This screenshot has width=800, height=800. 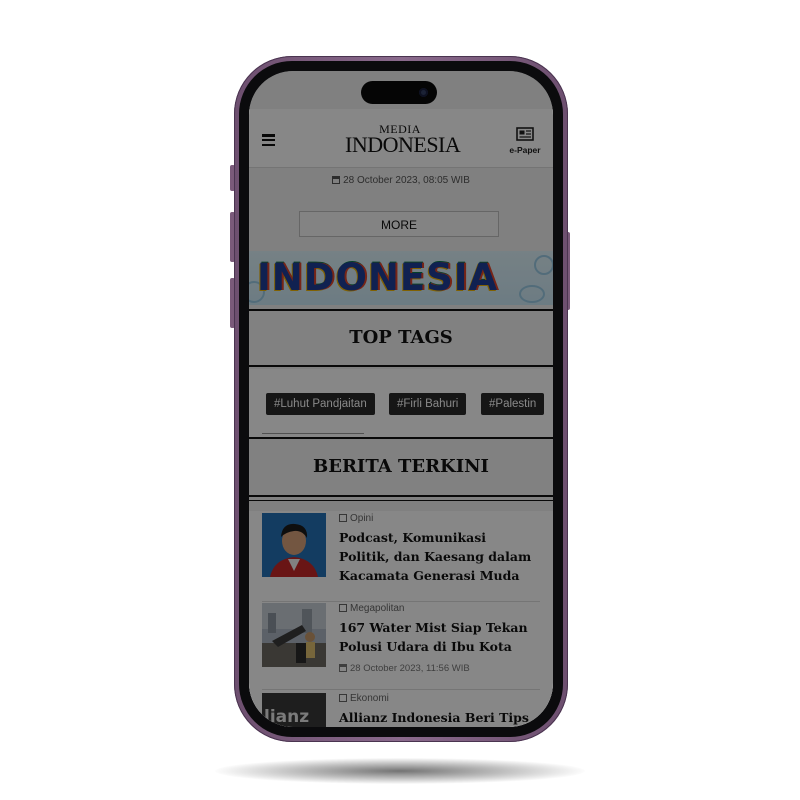 I want to click on site-logo: MEDIA INDONESIA, so click(x=403, y=140).